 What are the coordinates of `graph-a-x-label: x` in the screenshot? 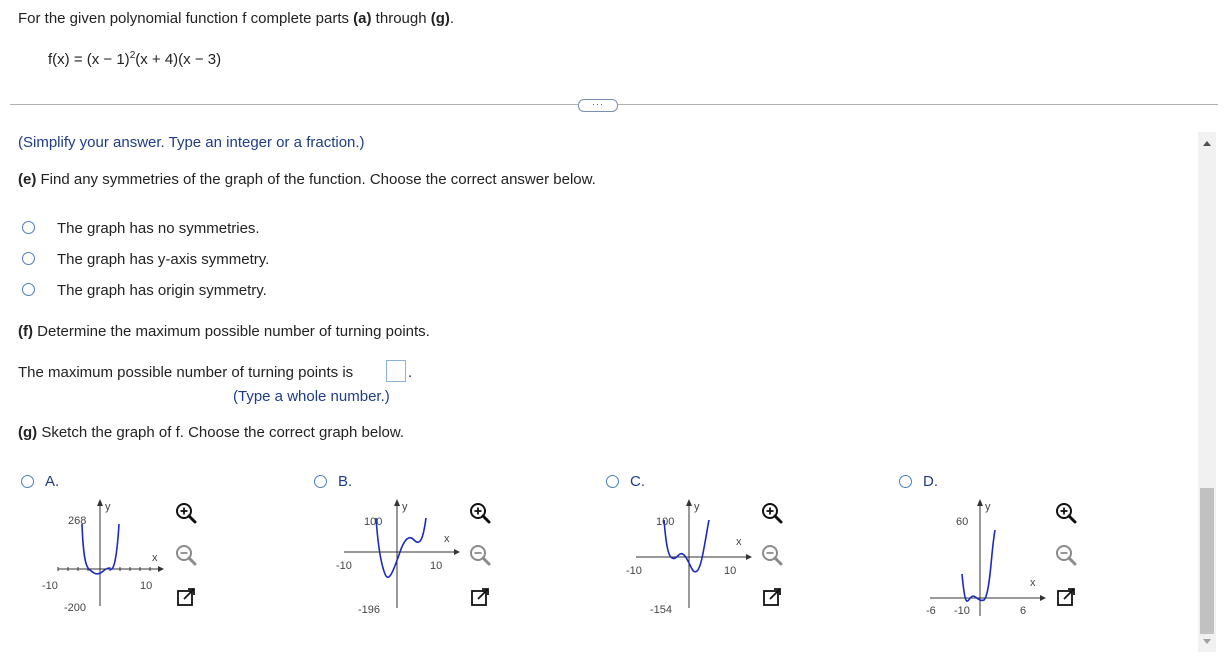 It's located at (155, 558).